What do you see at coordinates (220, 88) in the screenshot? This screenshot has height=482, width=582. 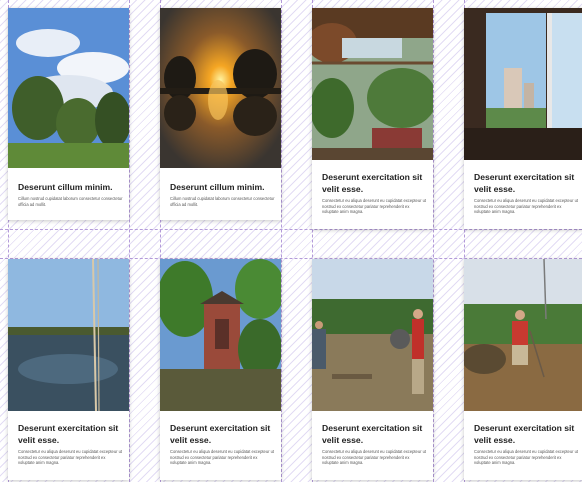 I see `sunset-over-lake-photo` at bounding box center [220, 88].